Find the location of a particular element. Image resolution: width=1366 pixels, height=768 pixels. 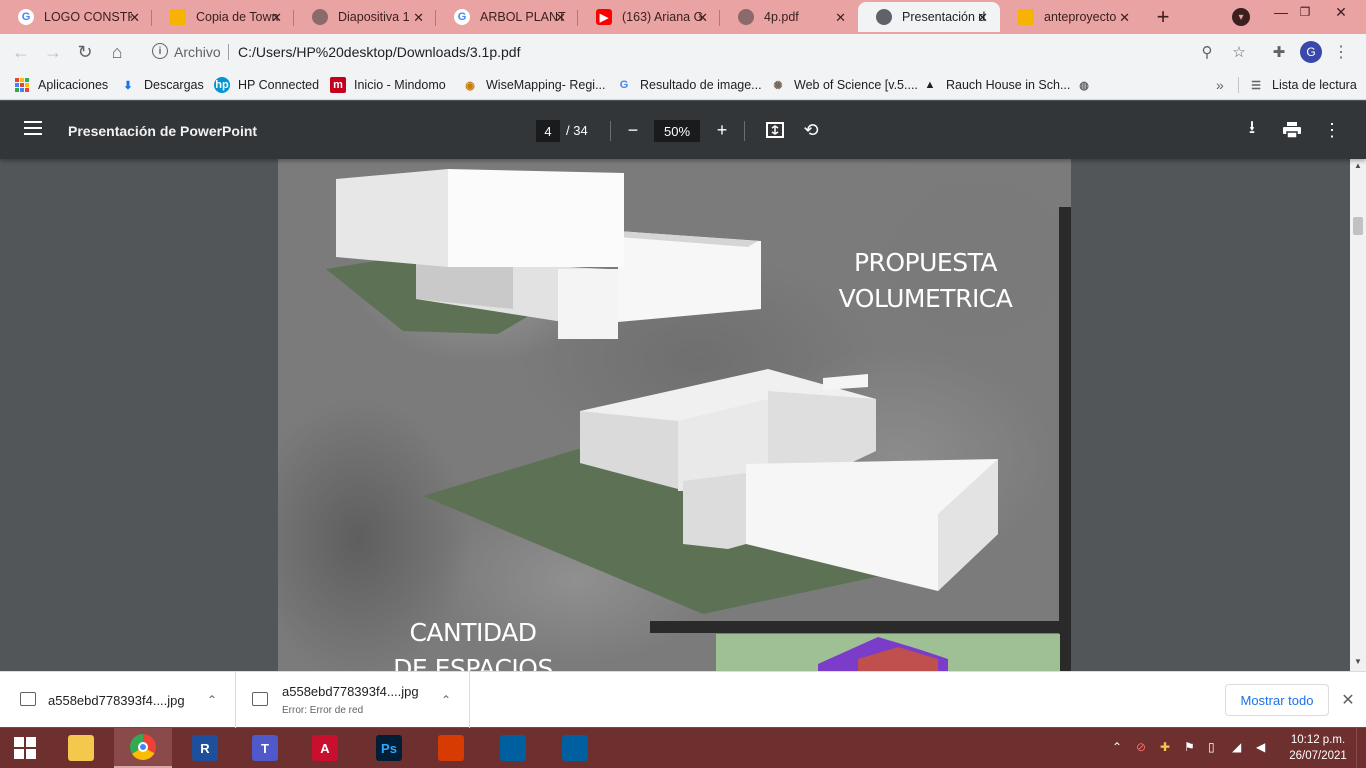

more-bookmarks-button: » is located at coordinates (1220, 85).